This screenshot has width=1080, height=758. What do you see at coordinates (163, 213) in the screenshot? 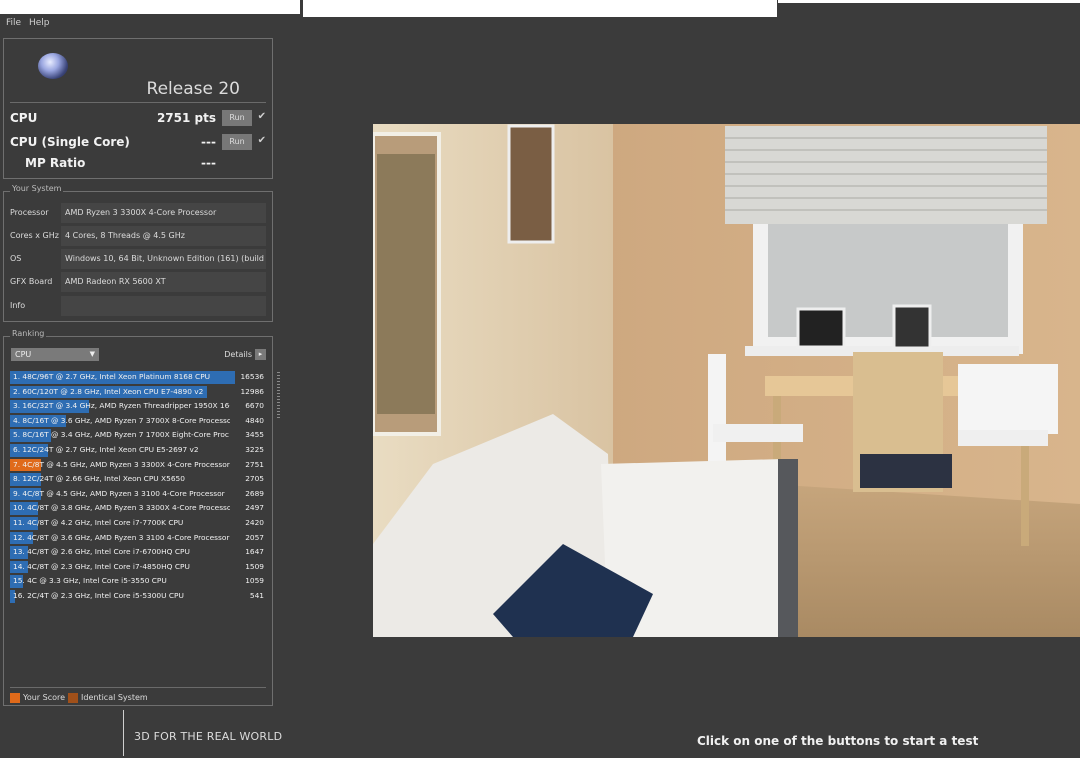
I see `processor-field: AMD Ryzen 3 3300X 4-Core Processor` at bounding box center [163, 213].